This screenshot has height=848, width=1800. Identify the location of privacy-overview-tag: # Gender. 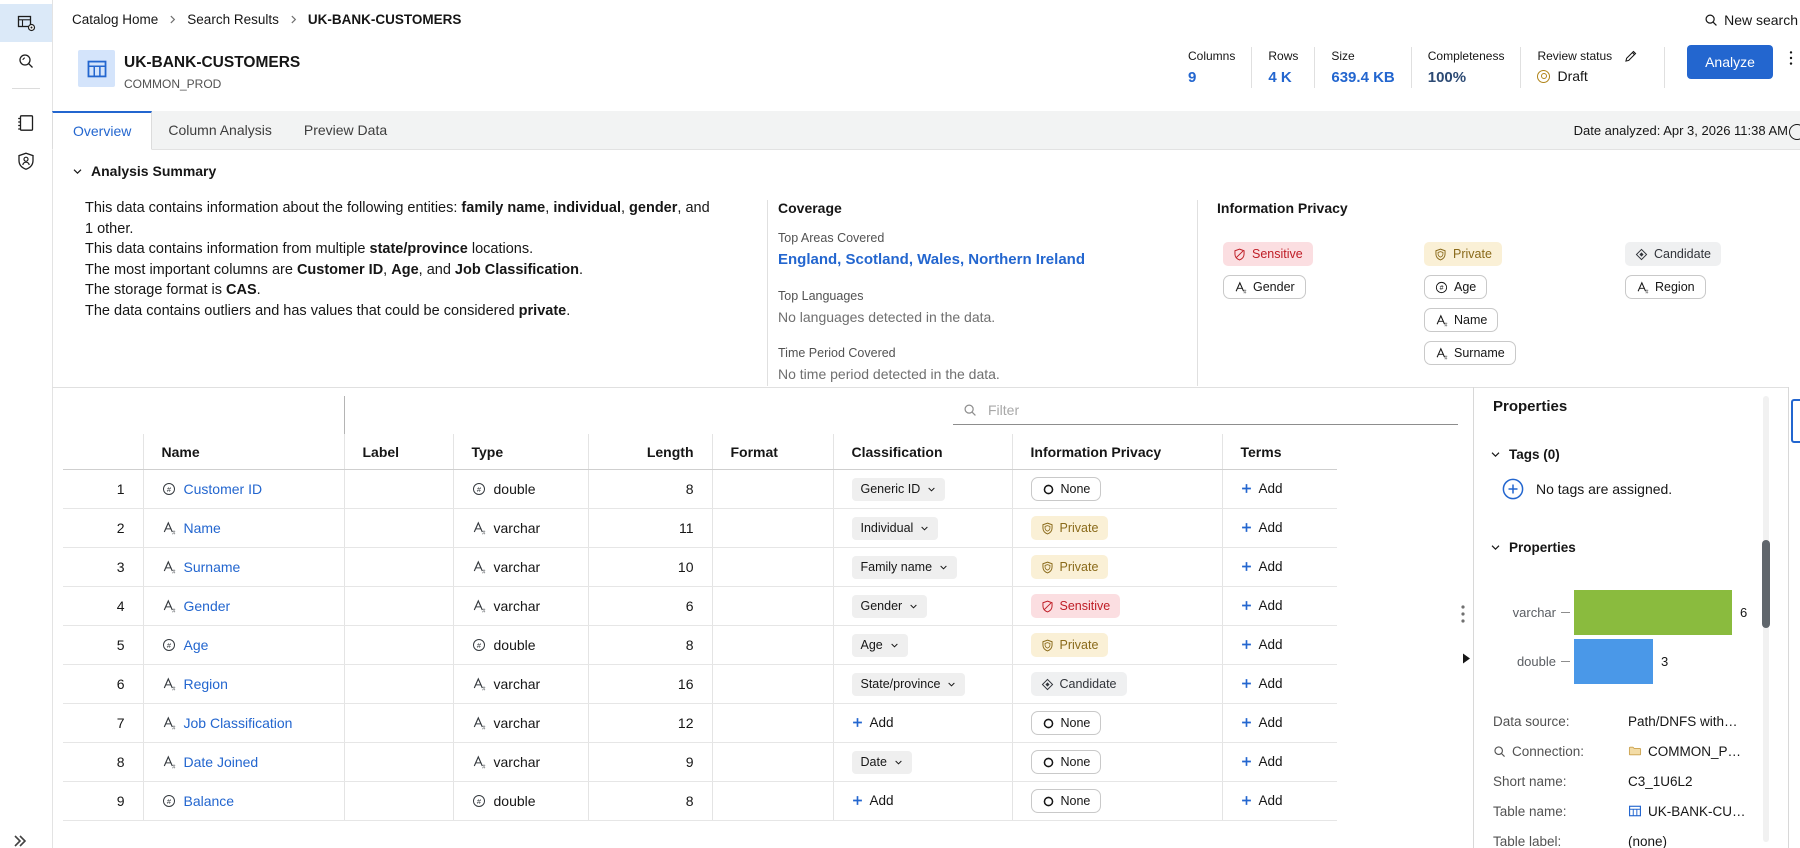
(1264, 287).